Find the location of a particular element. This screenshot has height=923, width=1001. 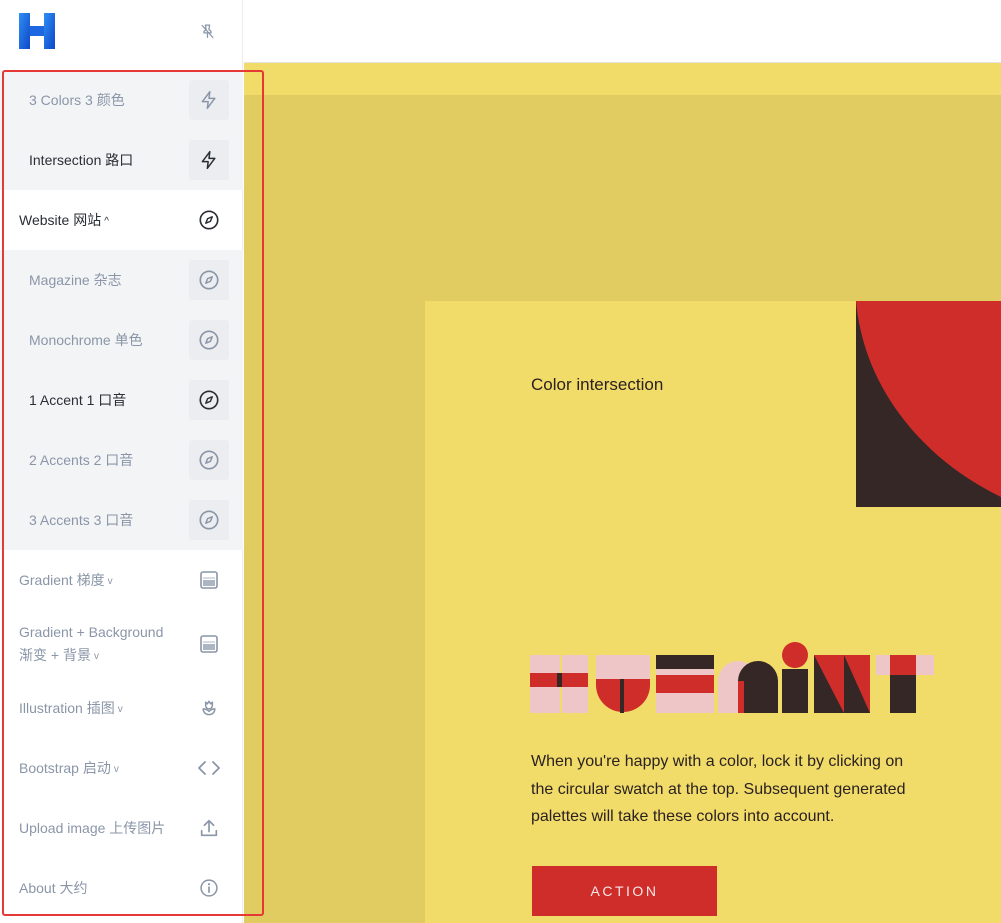

sidebar-header is located at coordinates (121, 31).